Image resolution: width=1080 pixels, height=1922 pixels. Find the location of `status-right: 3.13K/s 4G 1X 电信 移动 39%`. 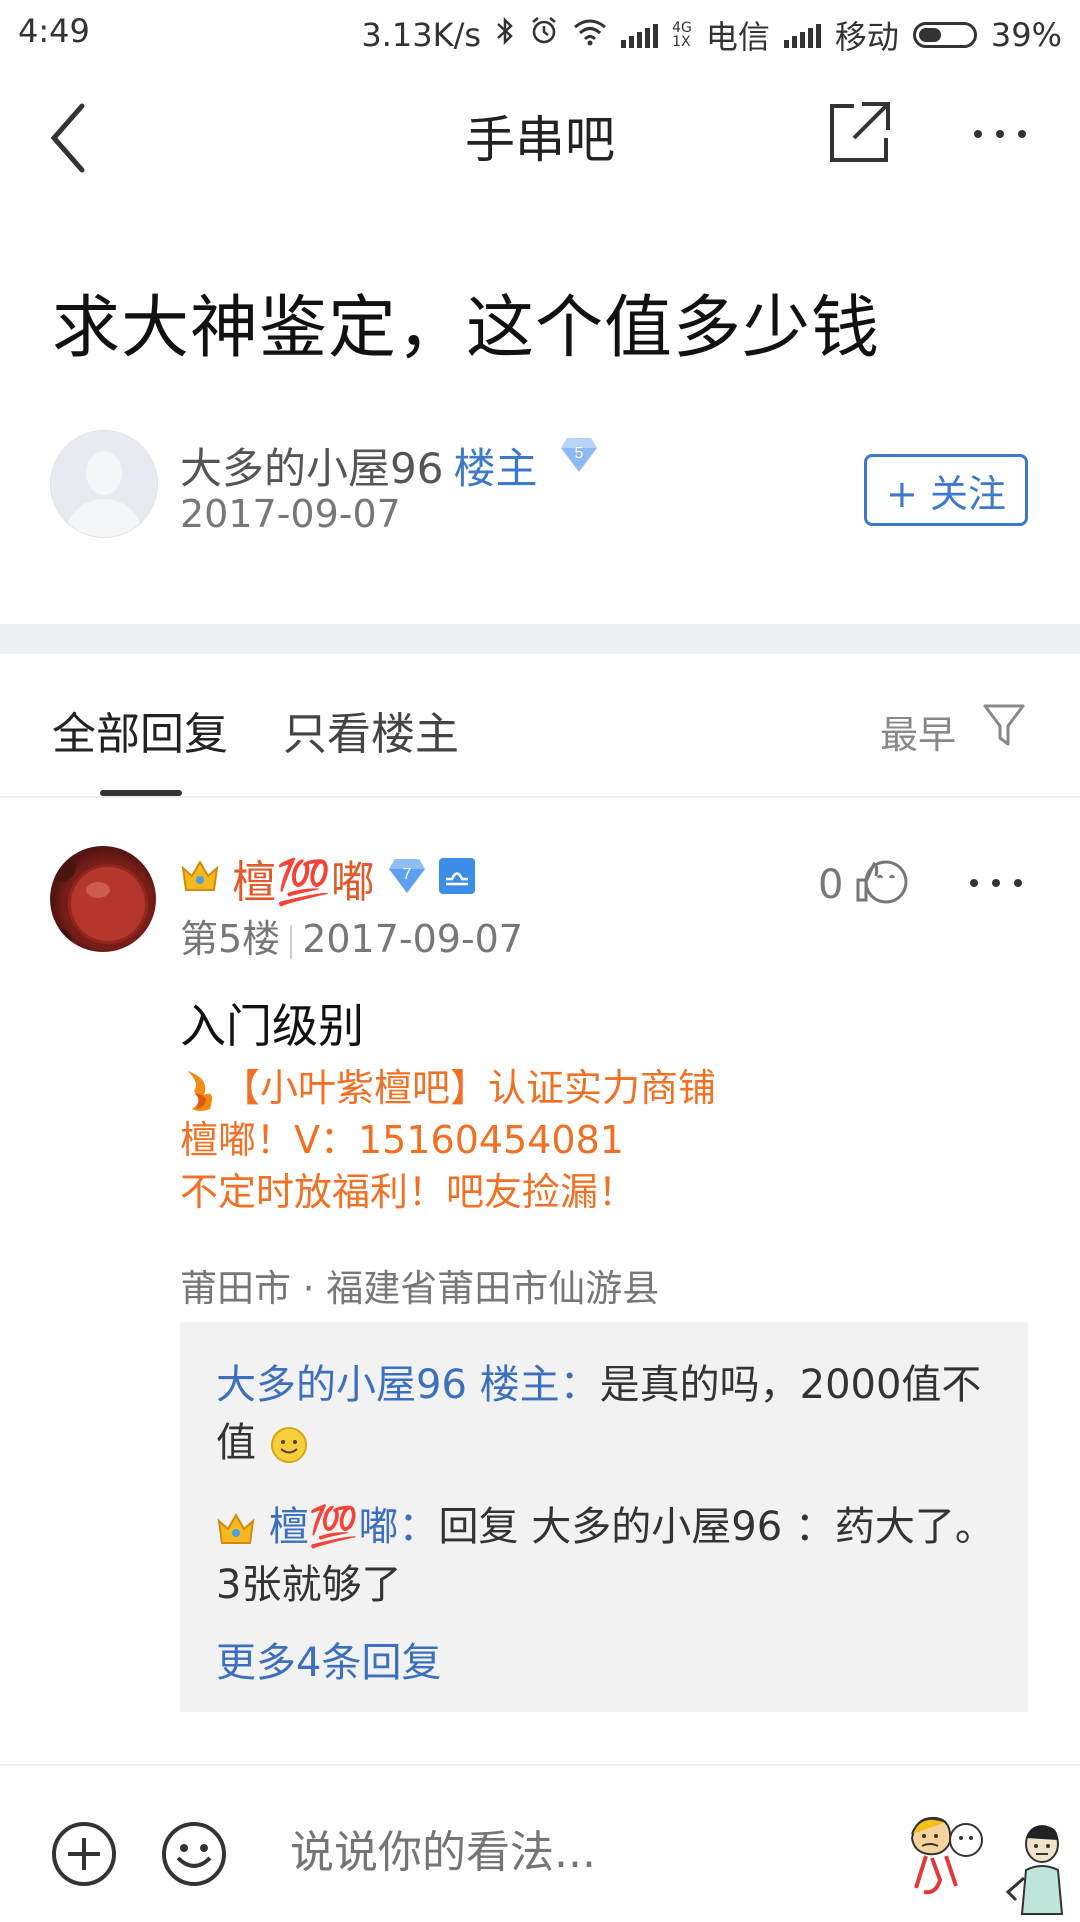

status-right: 3.13K/s 4G 1X 电信 移动 39% is located at coordinates (711, 35).